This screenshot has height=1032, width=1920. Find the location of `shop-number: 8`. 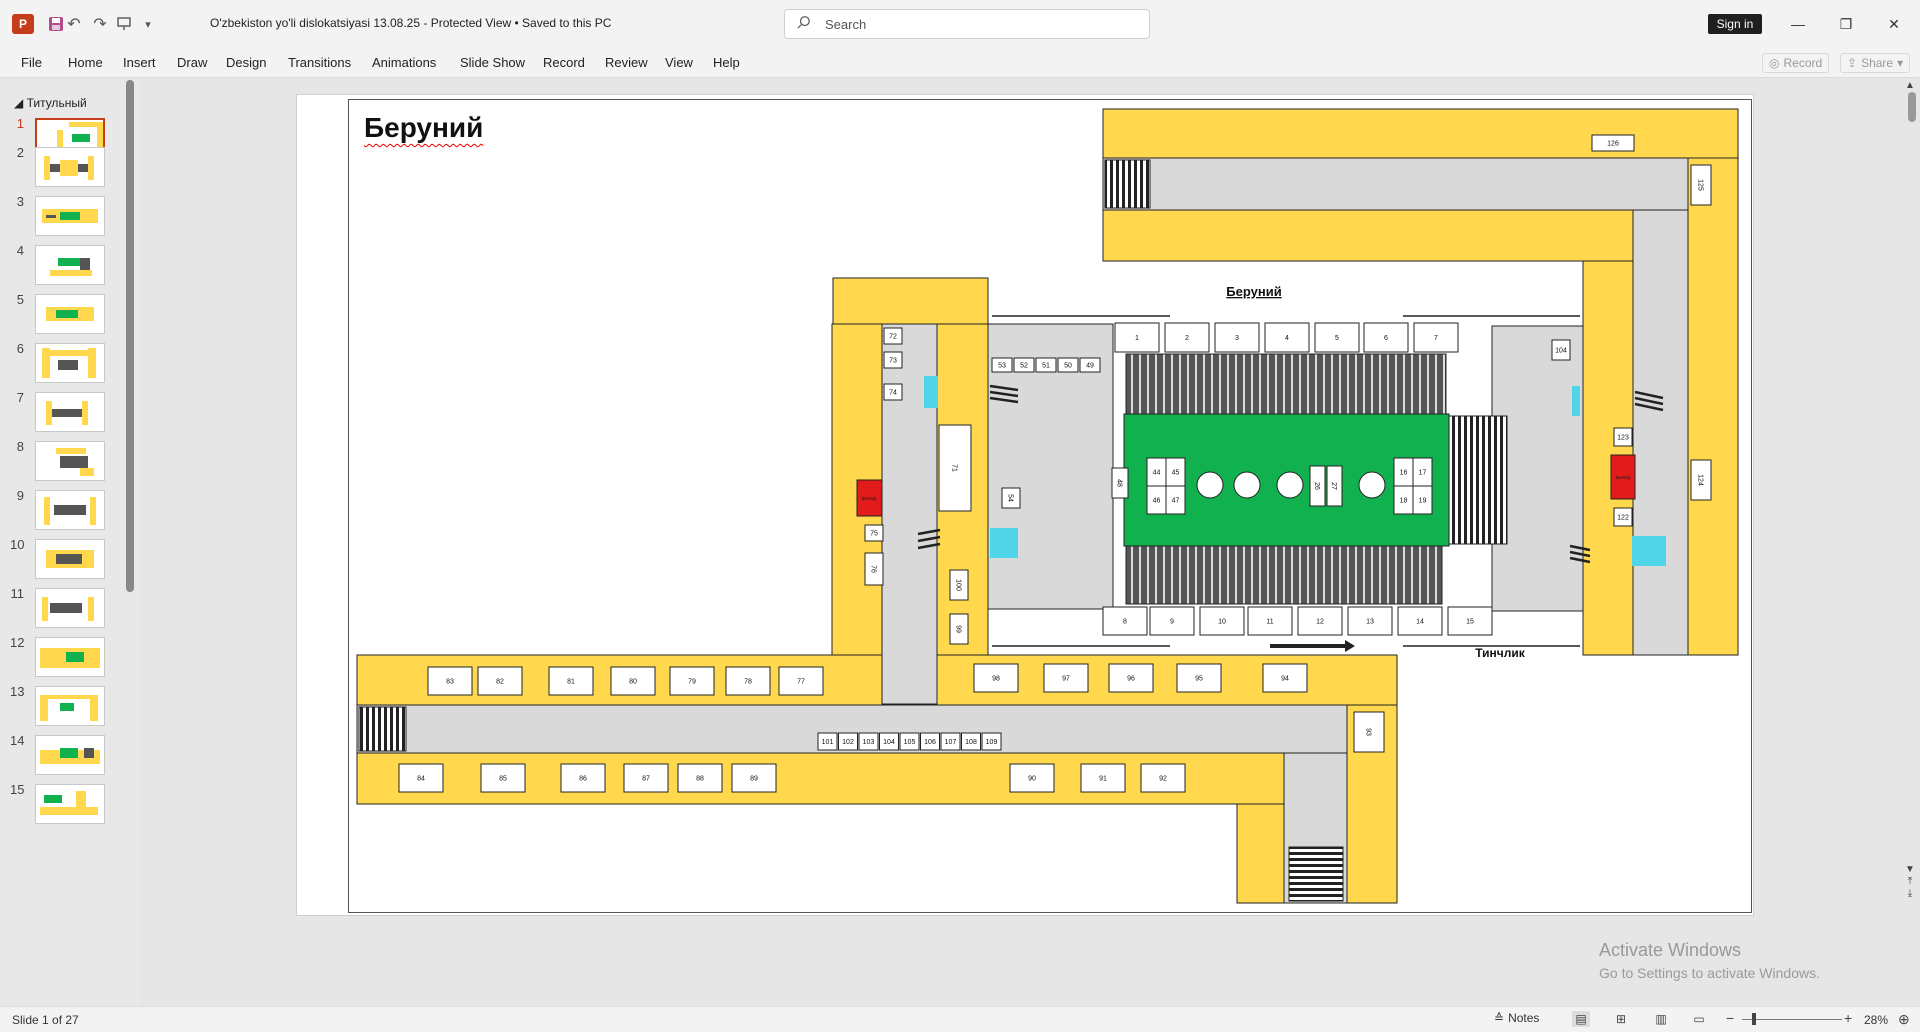

shop-number: 8 is located at coordinates (1125, 622).